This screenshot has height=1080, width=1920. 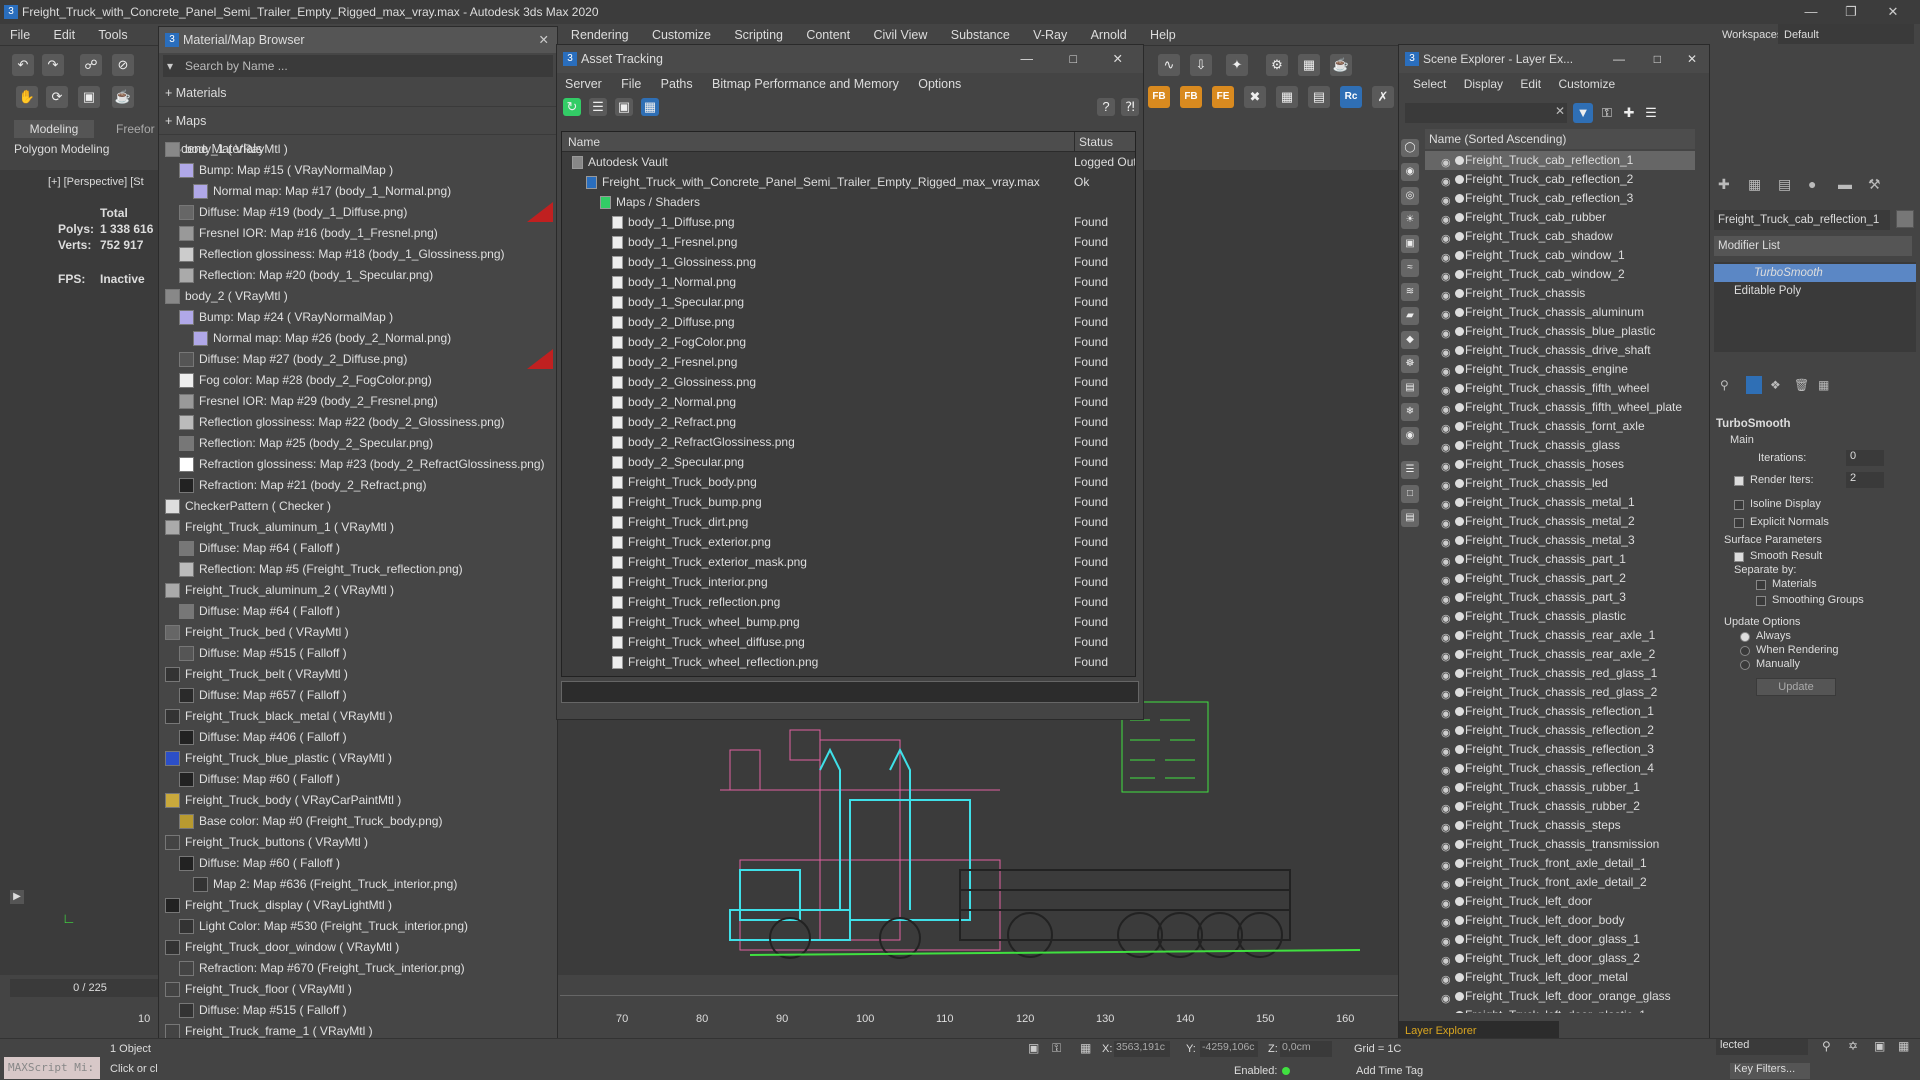 What do you see at coordinates (1754, 184) in the screenshot?
I see `modify-tab-icon: ▦` at bounding box center [1754, 184].